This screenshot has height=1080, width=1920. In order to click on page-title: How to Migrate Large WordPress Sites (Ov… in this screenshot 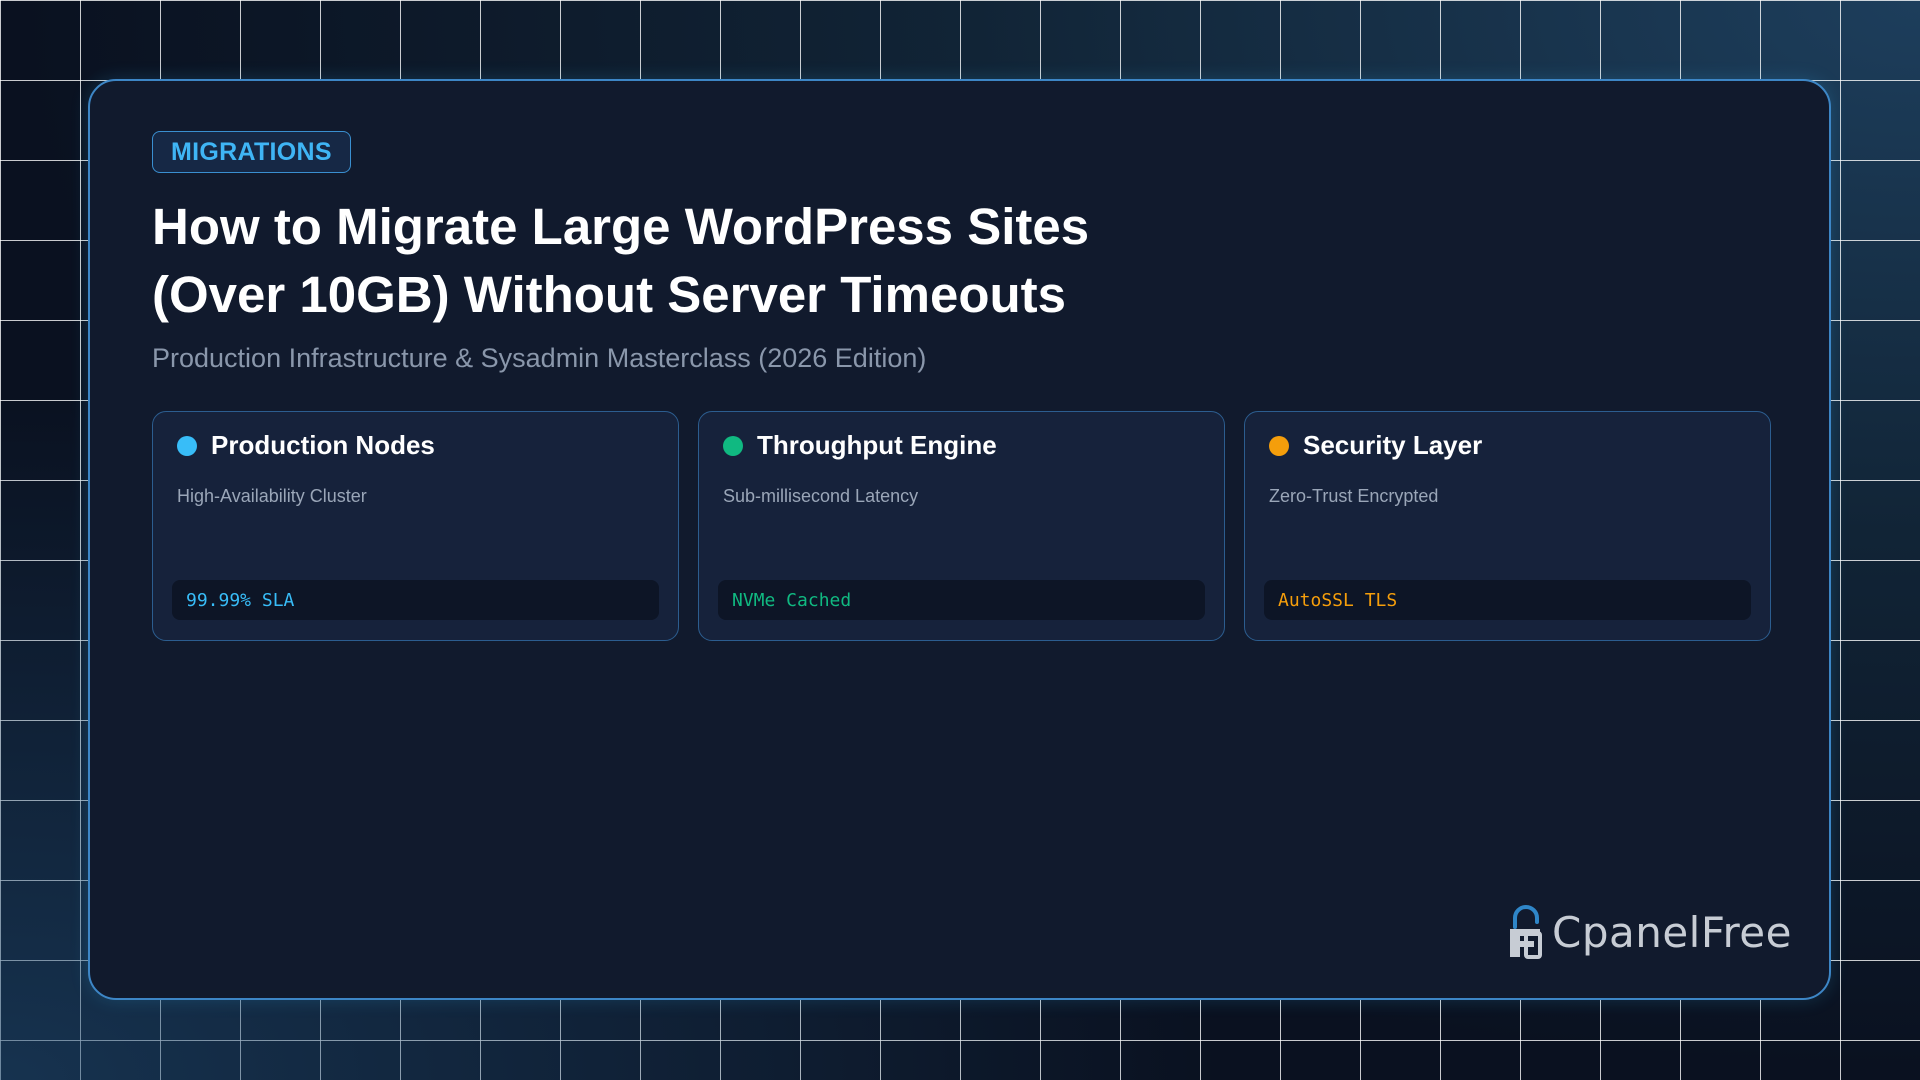, I will do `click(702, 261)`.